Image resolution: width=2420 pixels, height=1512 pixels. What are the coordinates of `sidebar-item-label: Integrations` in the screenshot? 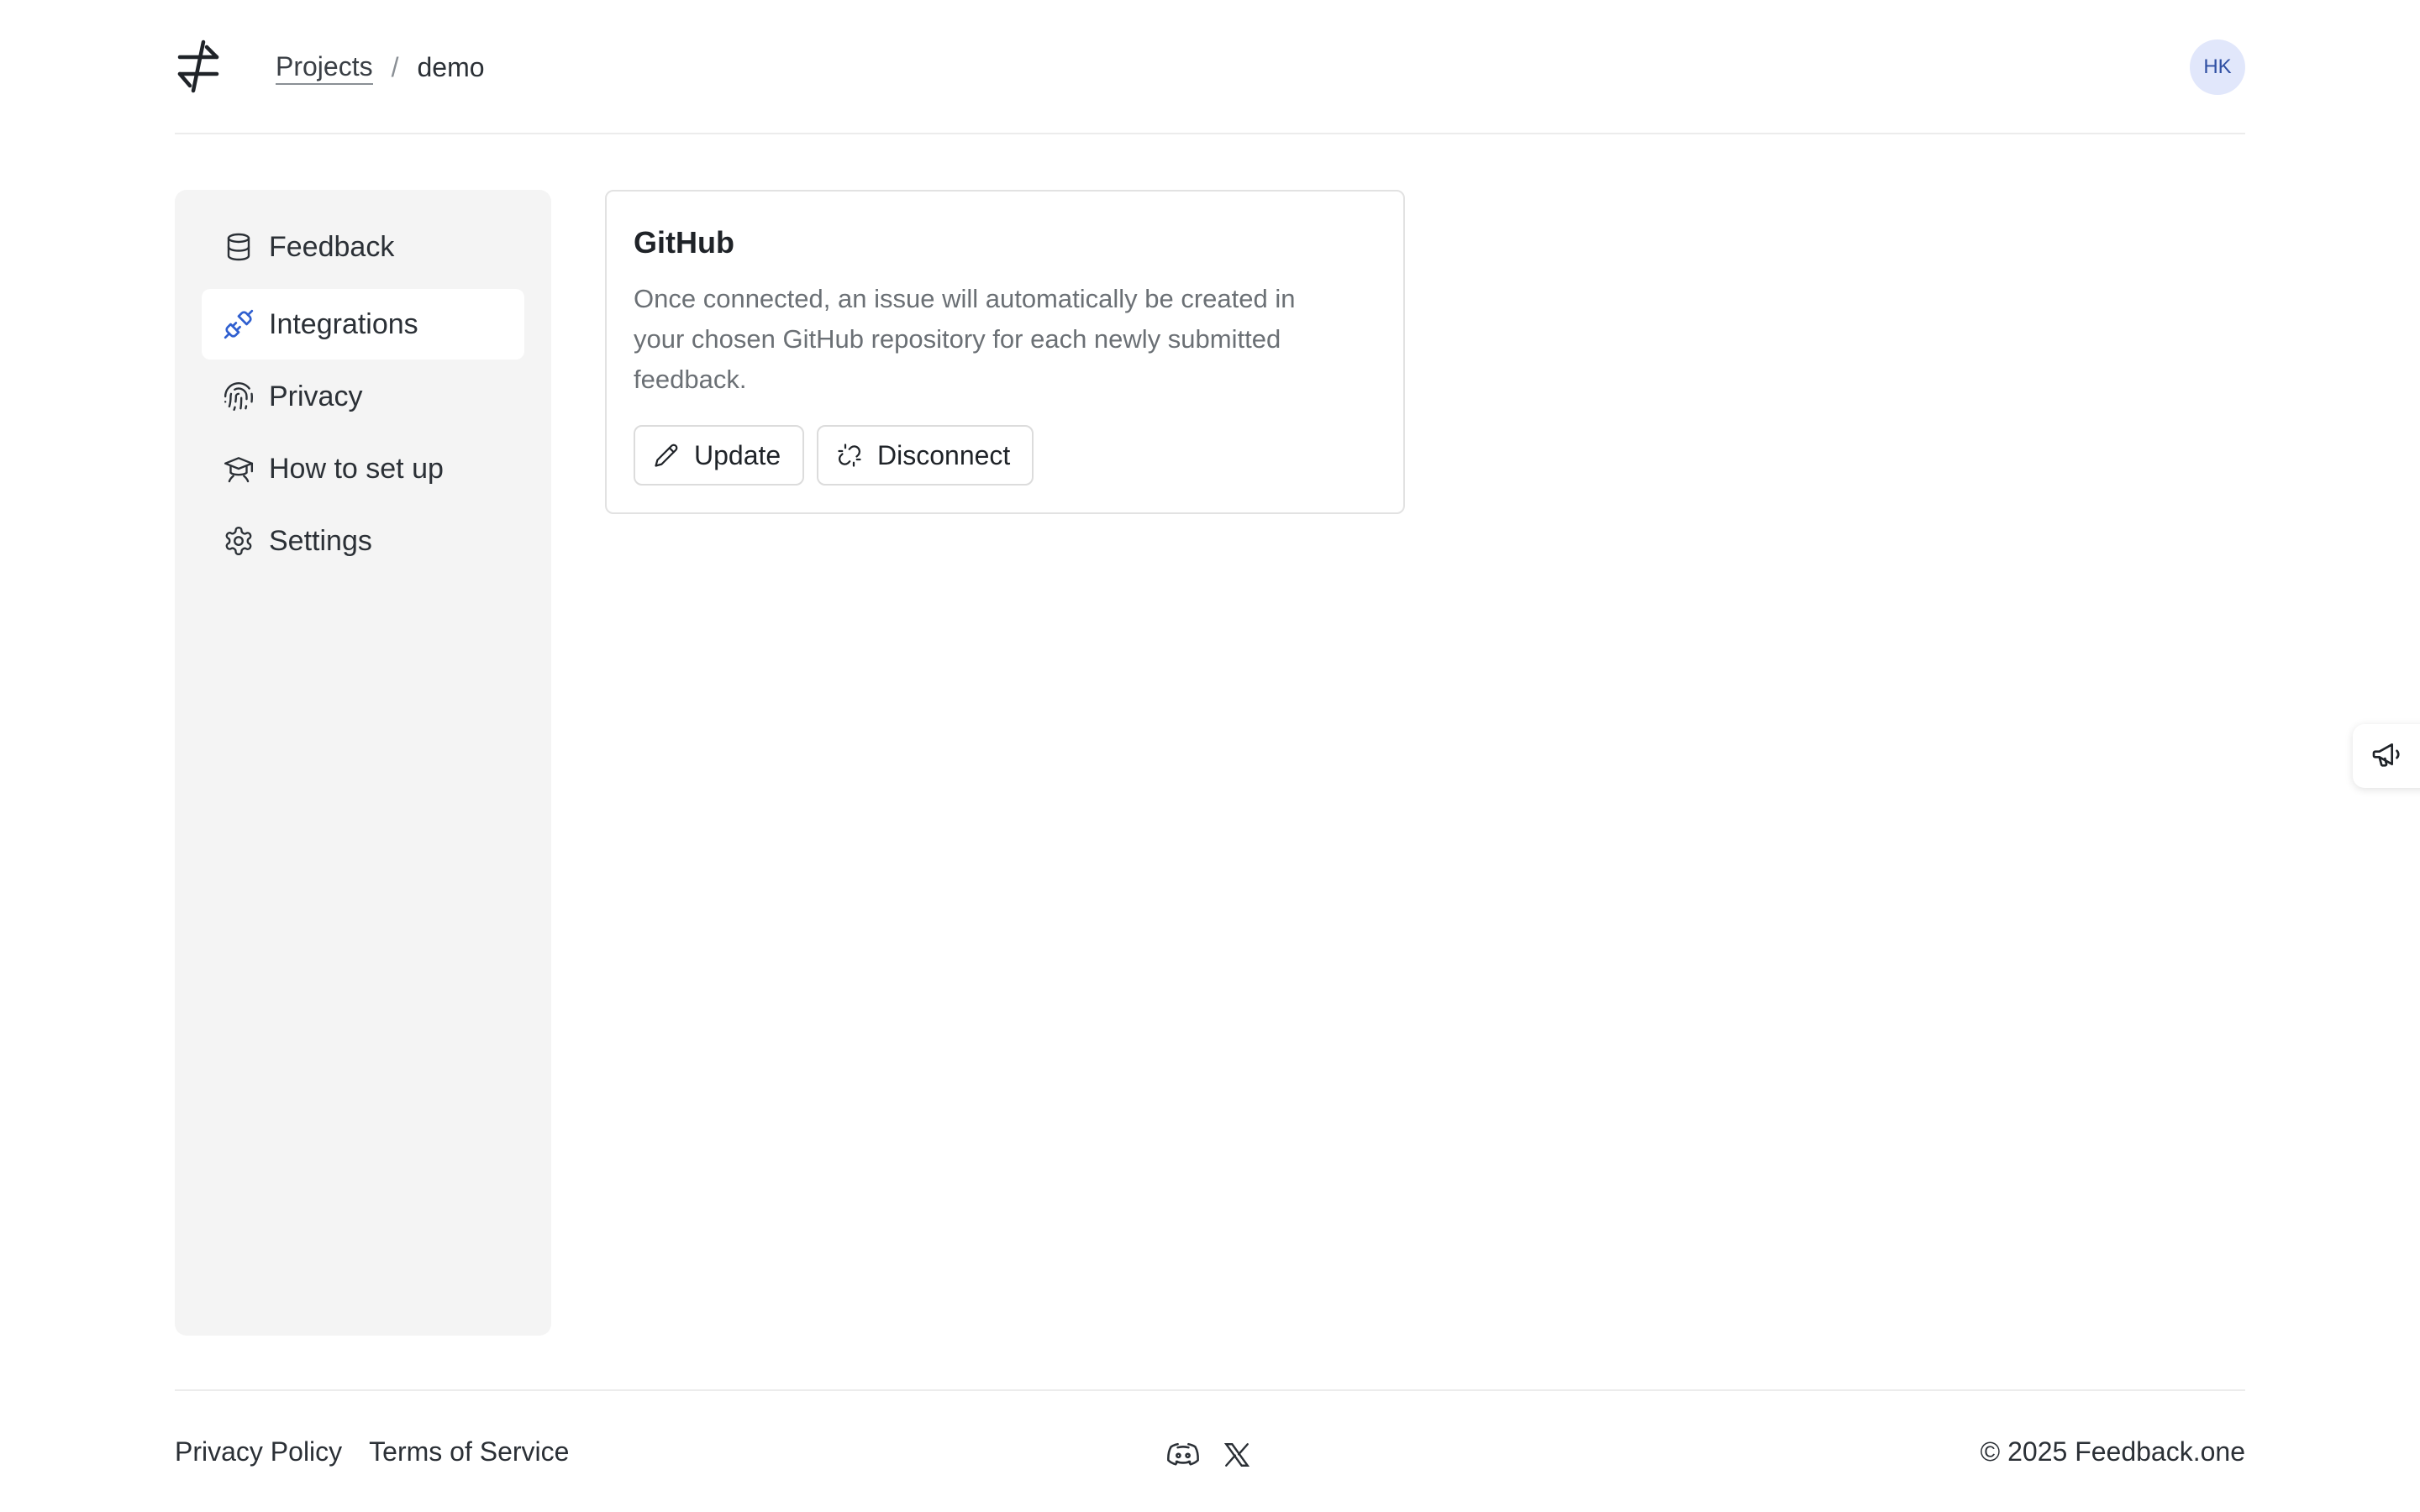 It's located at (344, 323).